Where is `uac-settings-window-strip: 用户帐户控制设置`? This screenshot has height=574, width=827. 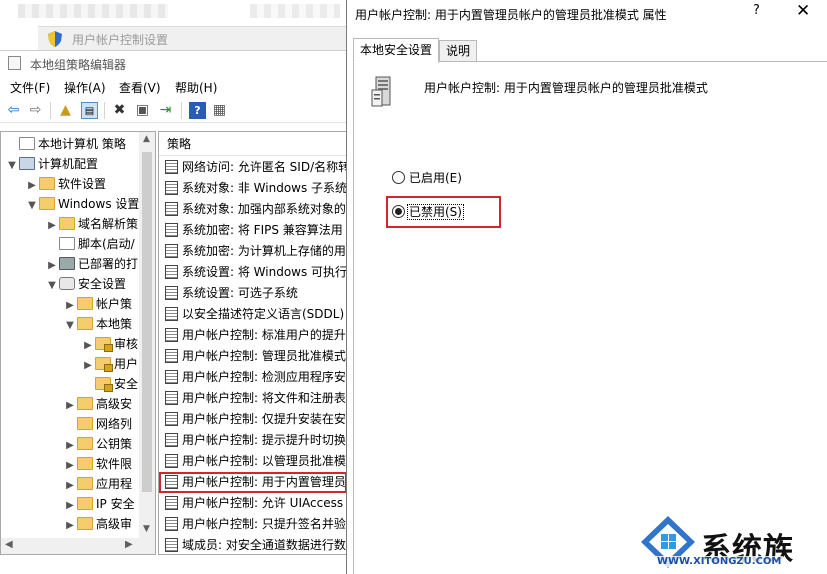
uac-settings-window-strip: 用户帐户控制设置 is located at coordinates (192, 38).